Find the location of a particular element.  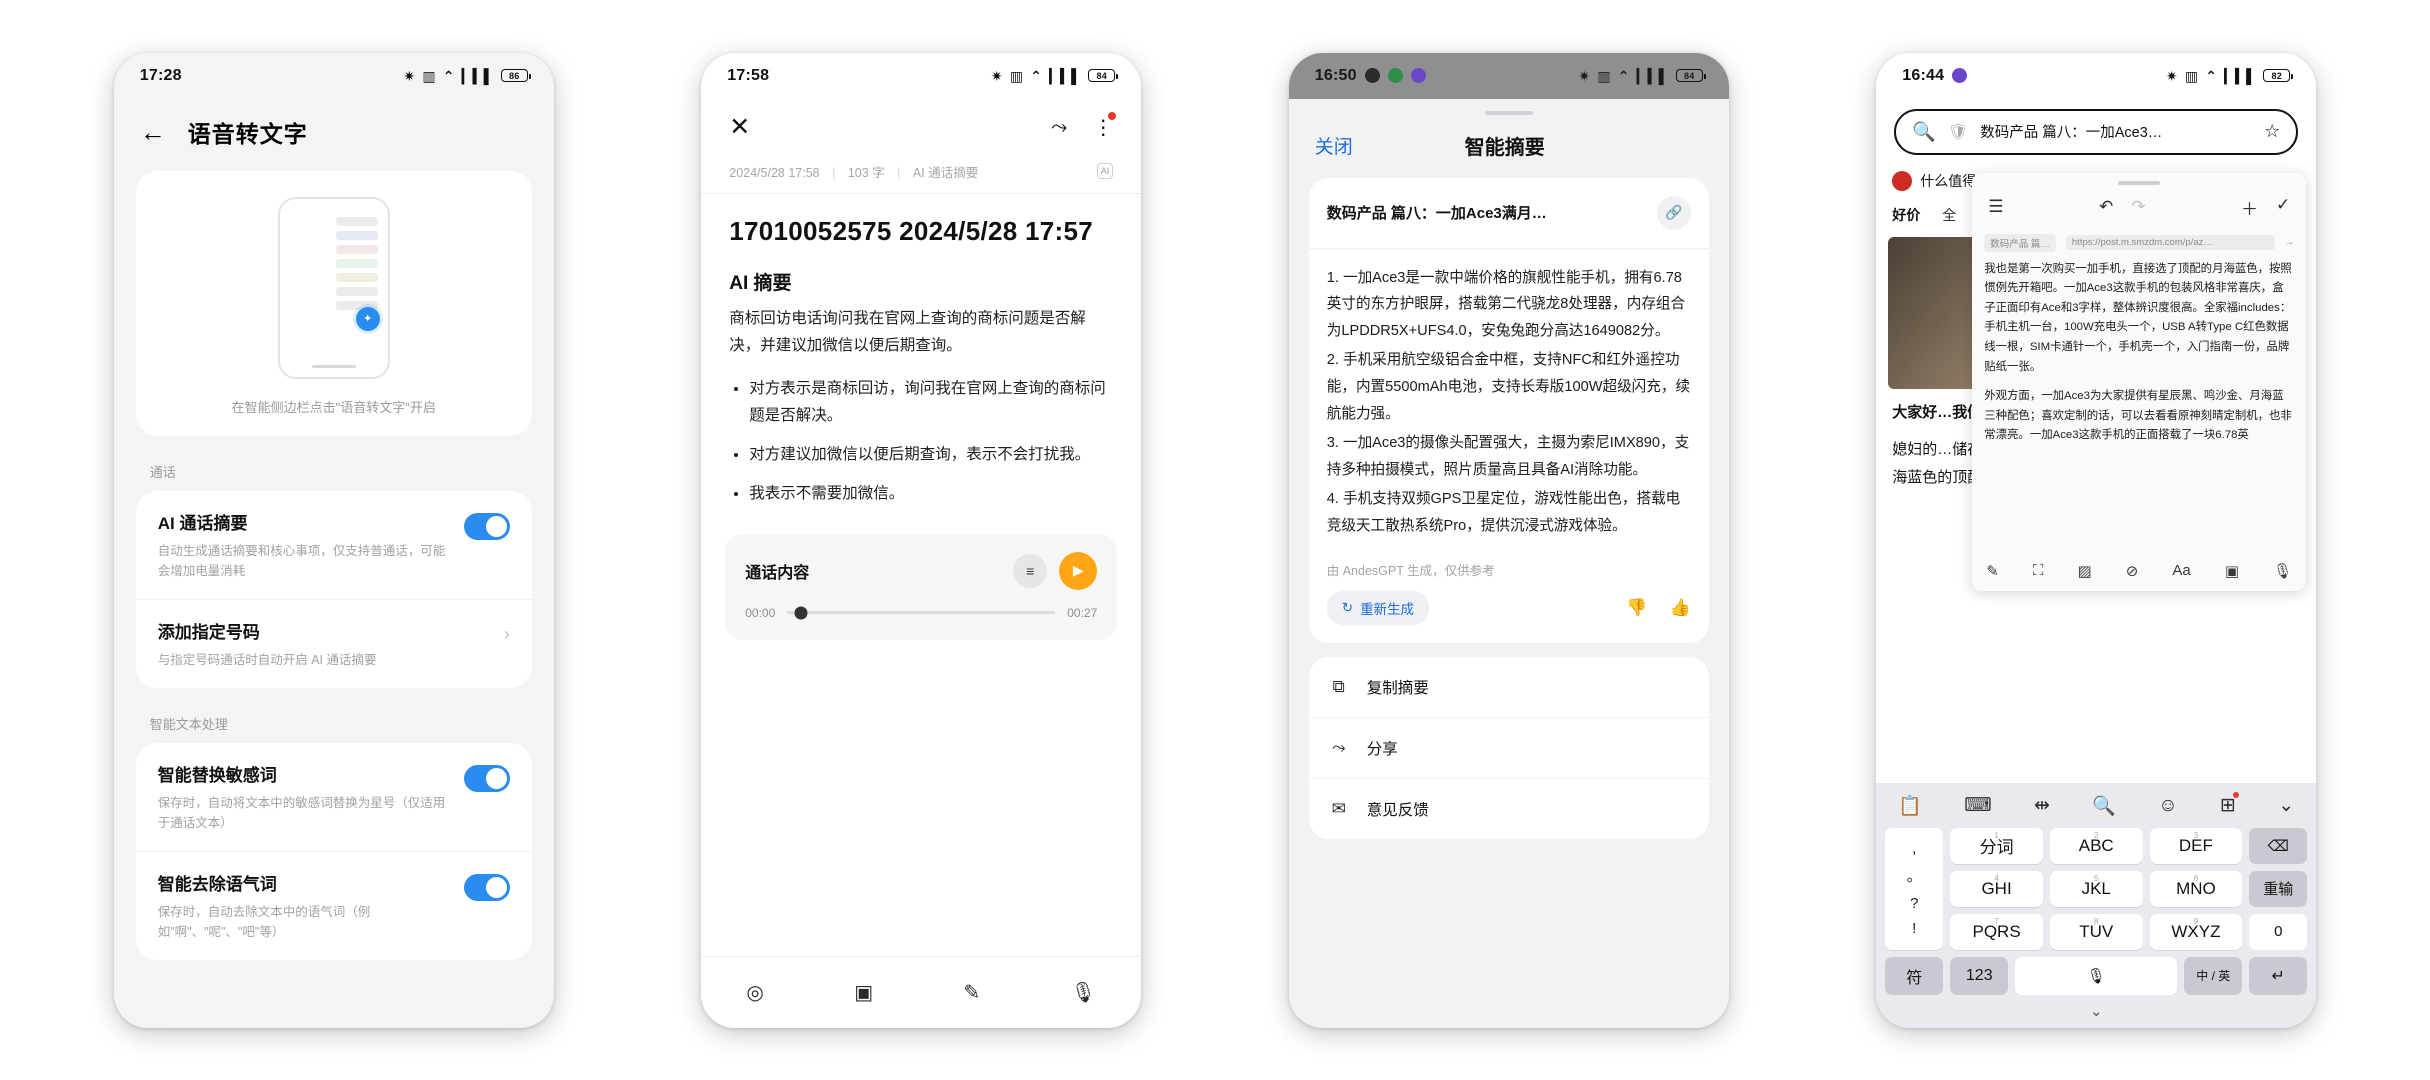

check-circle-icon: ◎ is located at coordinates (754, 992).